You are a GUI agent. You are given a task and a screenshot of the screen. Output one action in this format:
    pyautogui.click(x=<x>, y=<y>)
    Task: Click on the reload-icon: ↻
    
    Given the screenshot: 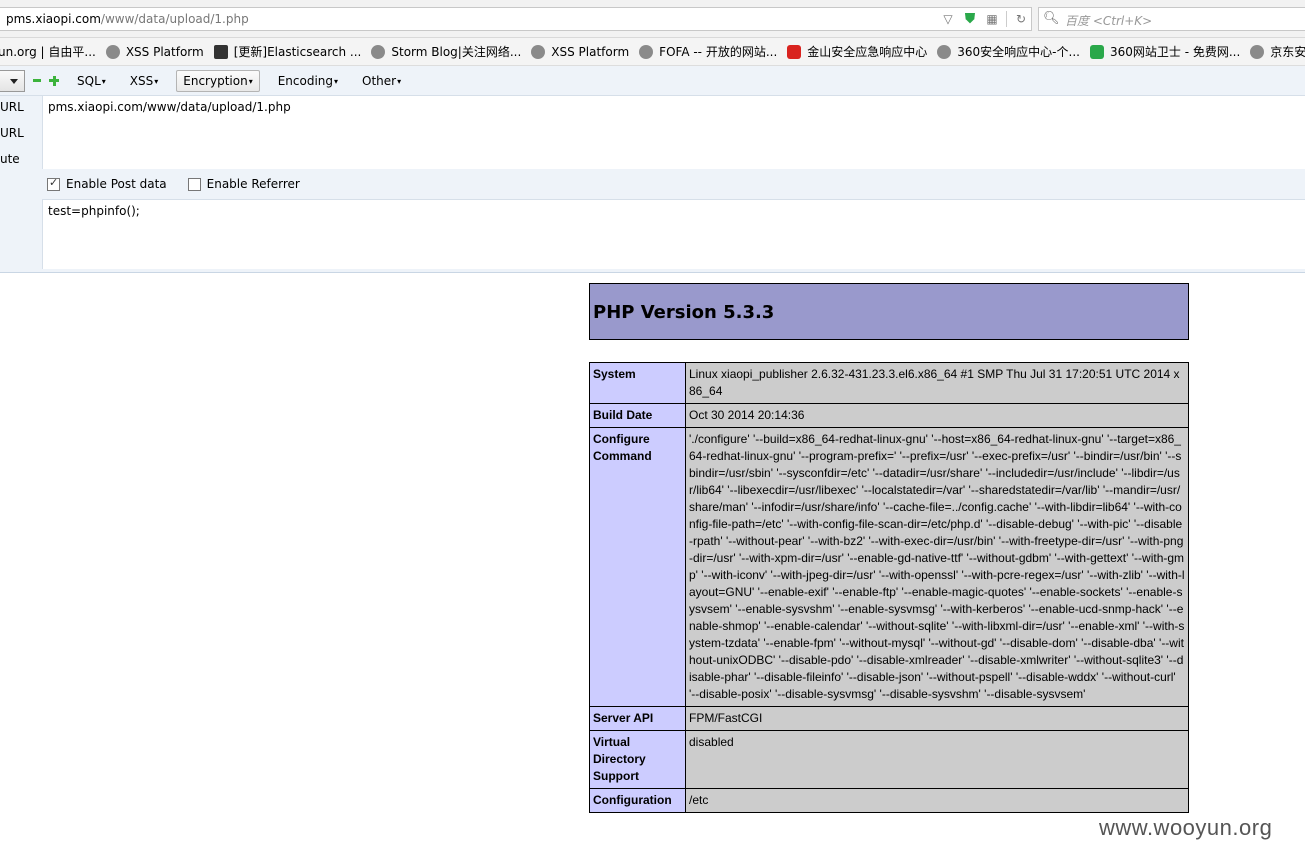 What is the action you would take?
    pyautogui.click(x=1021, y=19)
    